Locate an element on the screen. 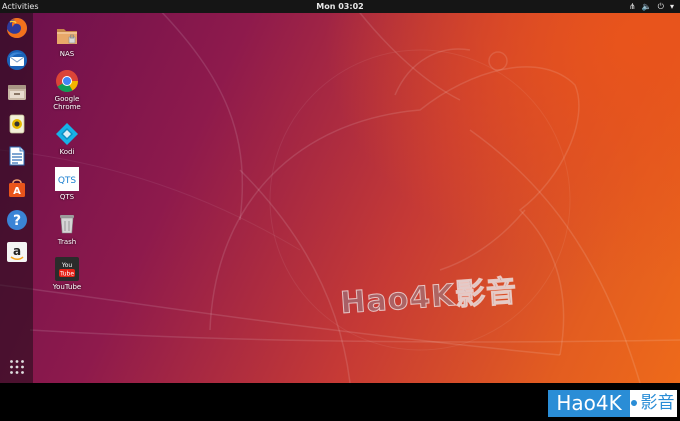 This screenshot has height=421, width=680. desktop-icon-qts: QTS QTS is located at coordinates (67, 184).